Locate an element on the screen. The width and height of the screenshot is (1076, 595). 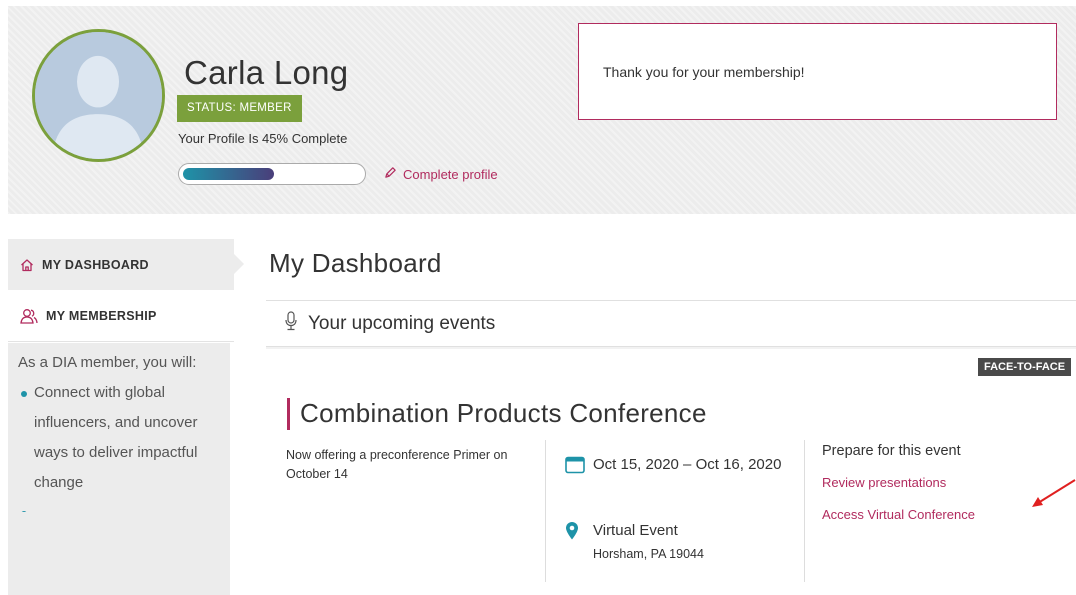
review-presentations-link: Review presentations is located at coordinates (884, 482).